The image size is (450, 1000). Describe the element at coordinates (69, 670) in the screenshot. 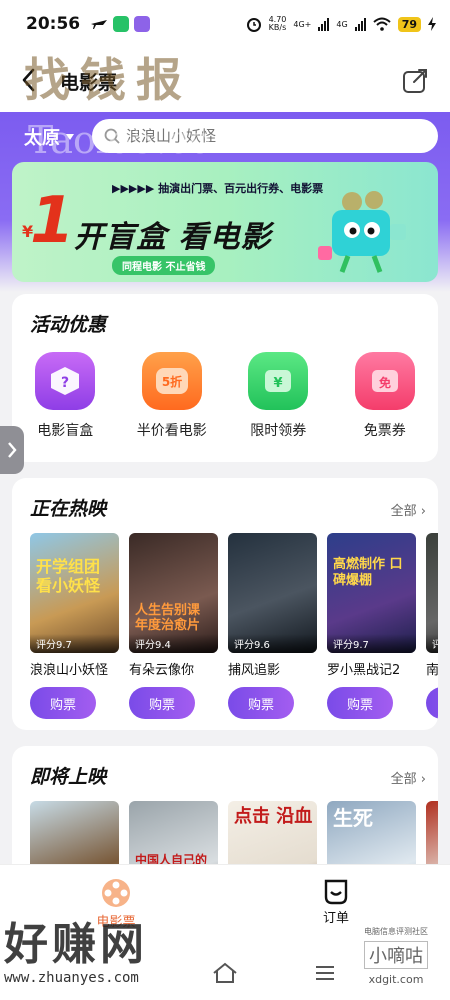

I see `movie-name: 浪浪山小妖怪` at that location.